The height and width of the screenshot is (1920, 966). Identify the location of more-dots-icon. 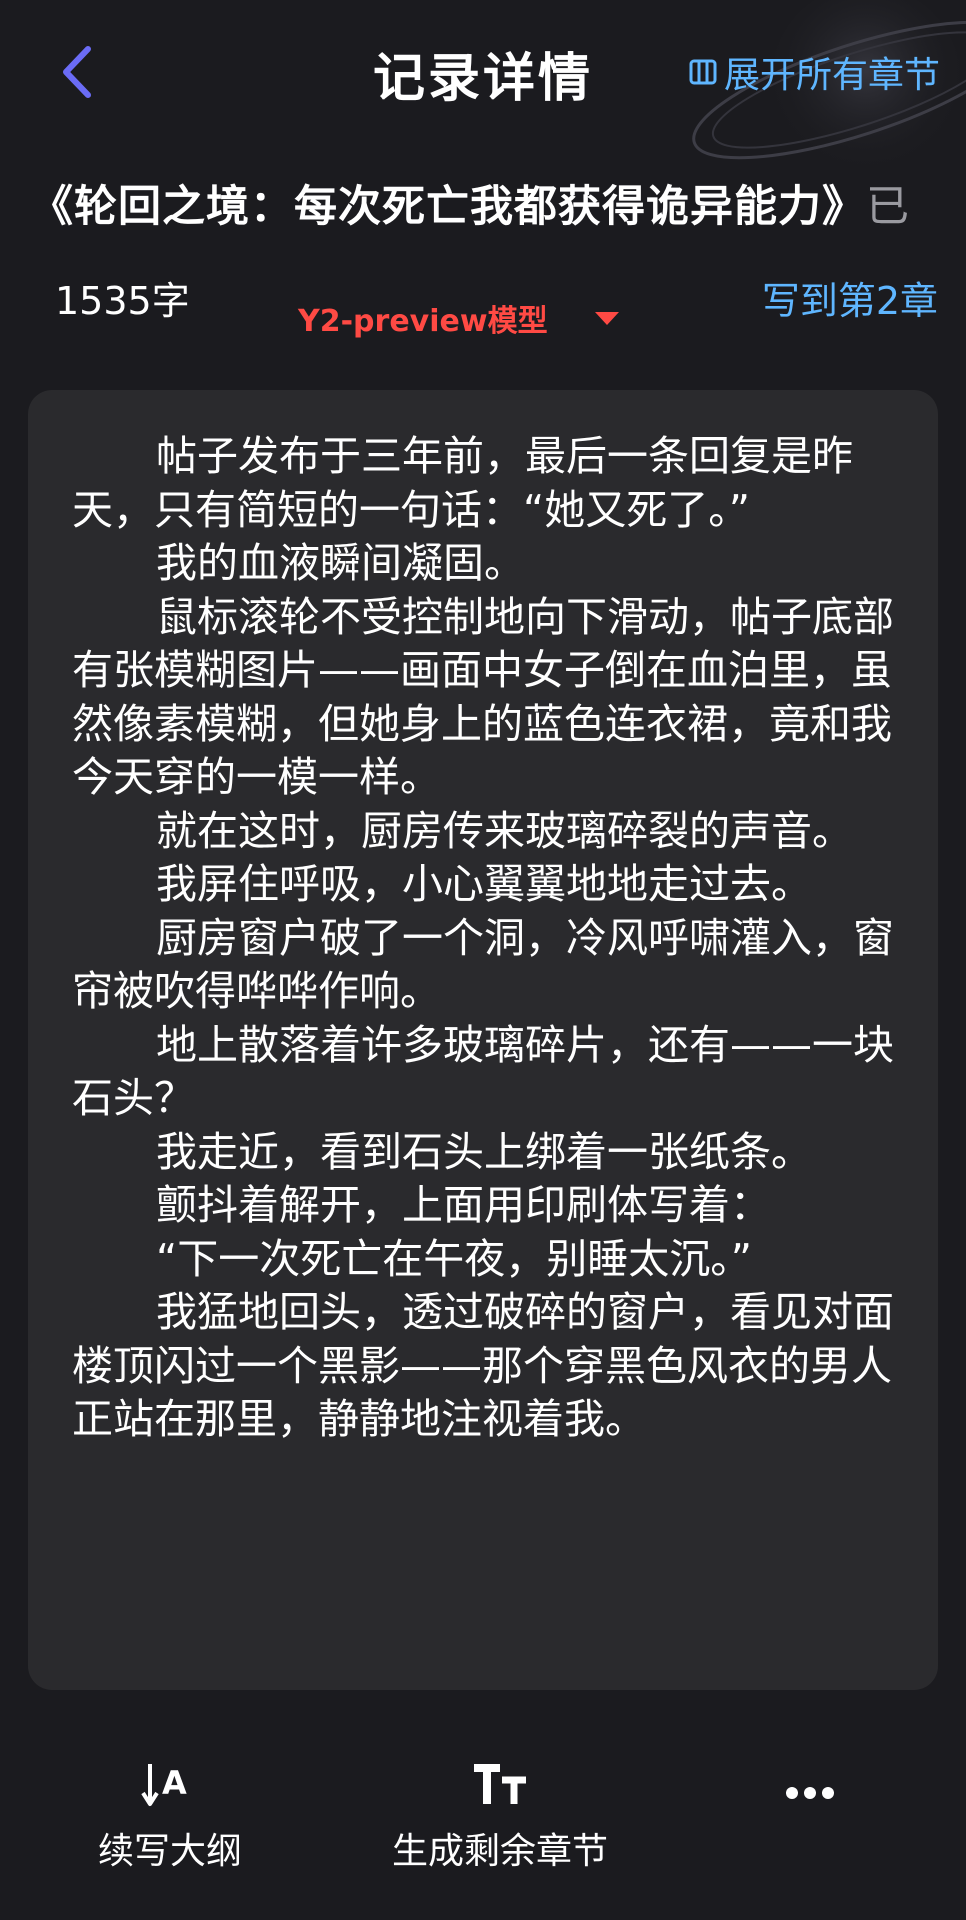
(810, 1770).